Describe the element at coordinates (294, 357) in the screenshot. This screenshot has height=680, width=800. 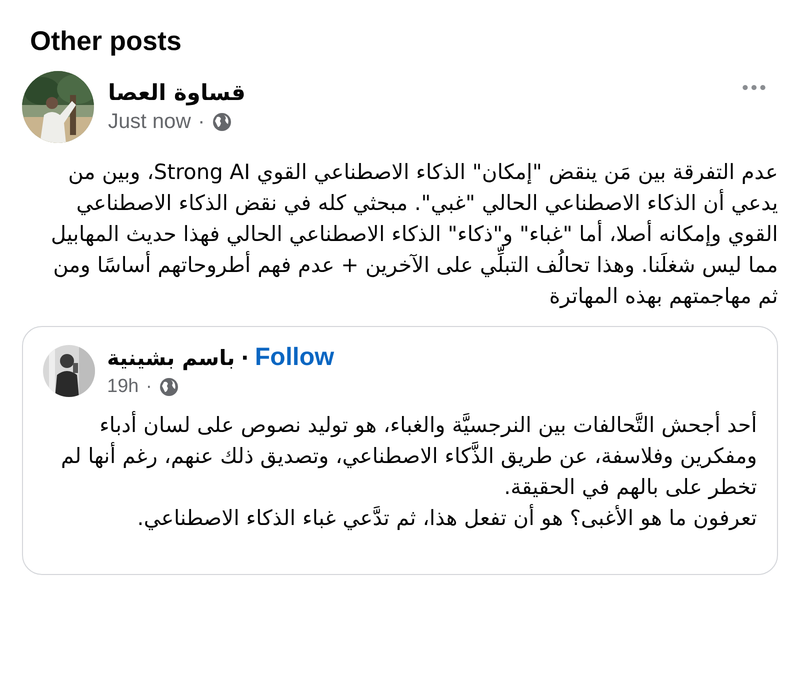
I see `follow-link: Follow` at that location.